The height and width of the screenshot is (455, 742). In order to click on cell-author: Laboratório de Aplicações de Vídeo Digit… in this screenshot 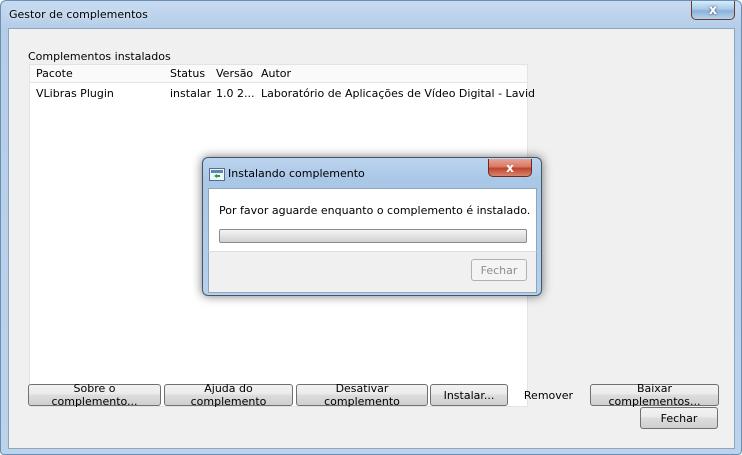, I will do `click(398, 93)`.